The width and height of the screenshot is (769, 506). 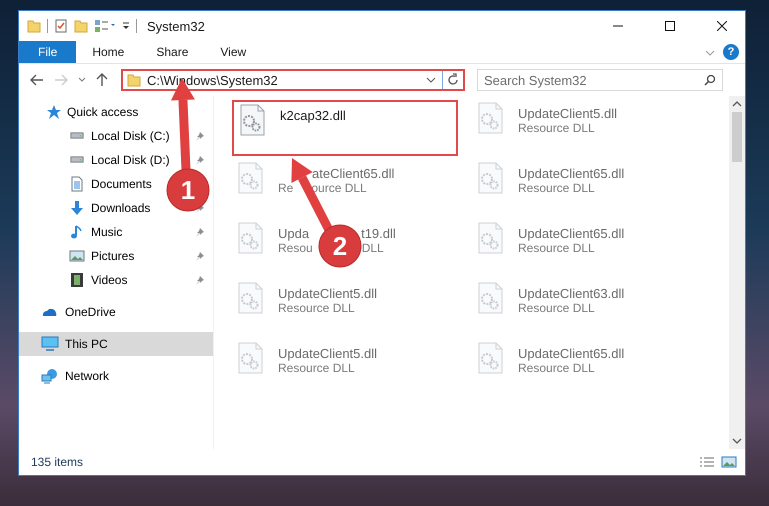 I want to click on file-name: UpdateClient63.dll, so click(x=571, y=293).